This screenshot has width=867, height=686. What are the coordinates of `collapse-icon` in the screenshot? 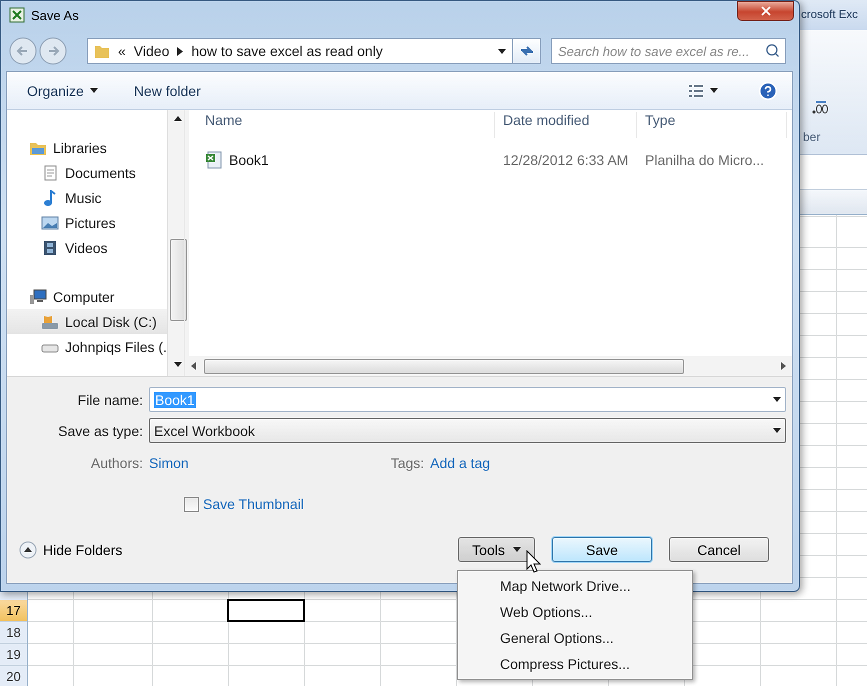 It's located at (28, 549).